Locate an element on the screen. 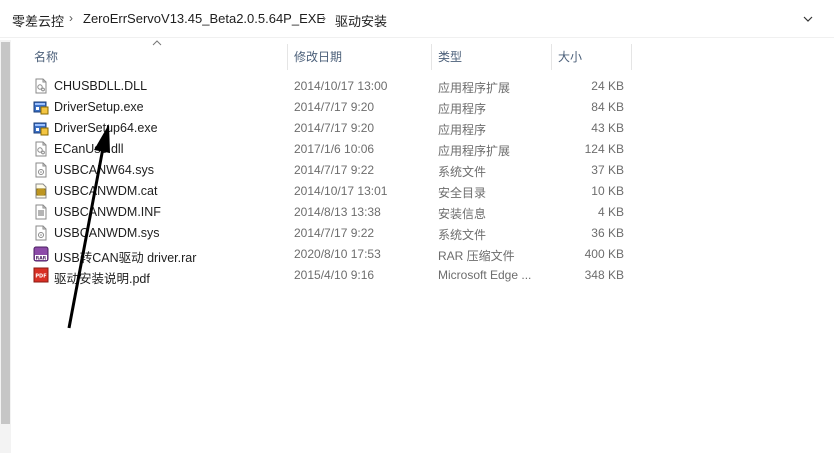  pdf-icon: PDF is located at coordinates (41, 275).